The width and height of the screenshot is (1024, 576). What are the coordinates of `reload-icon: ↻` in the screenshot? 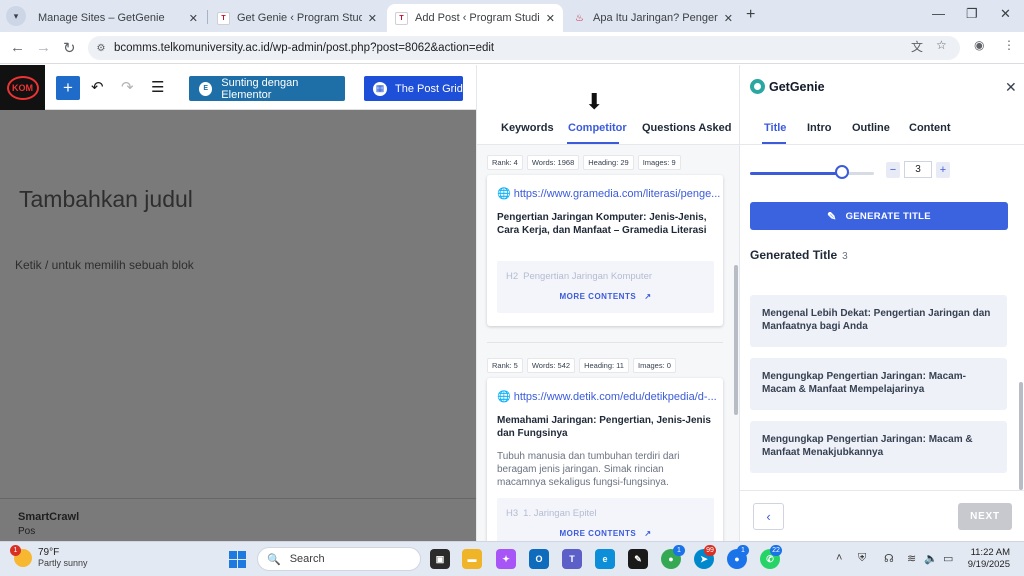 It's located at (69, 48).